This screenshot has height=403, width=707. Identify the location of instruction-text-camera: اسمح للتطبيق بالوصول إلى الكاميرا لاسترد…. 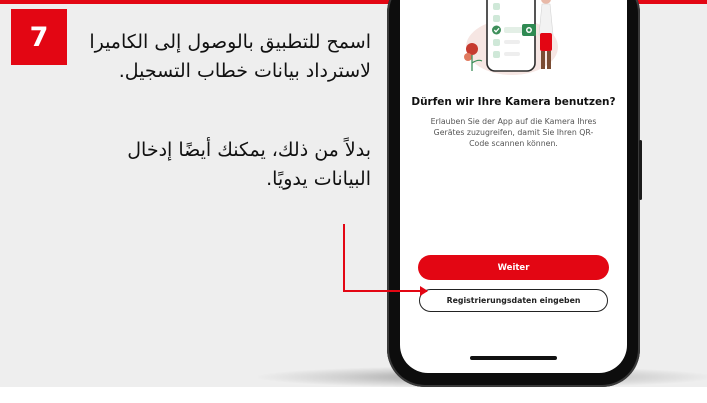
(230, 56).